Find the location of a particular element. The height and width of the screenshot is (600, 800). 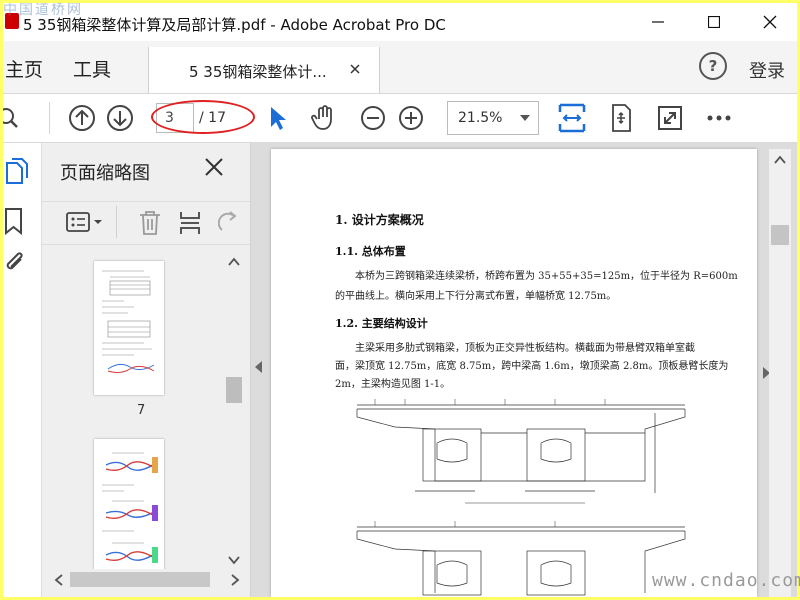

more-dots-icon is located at coordinates (719, 118).